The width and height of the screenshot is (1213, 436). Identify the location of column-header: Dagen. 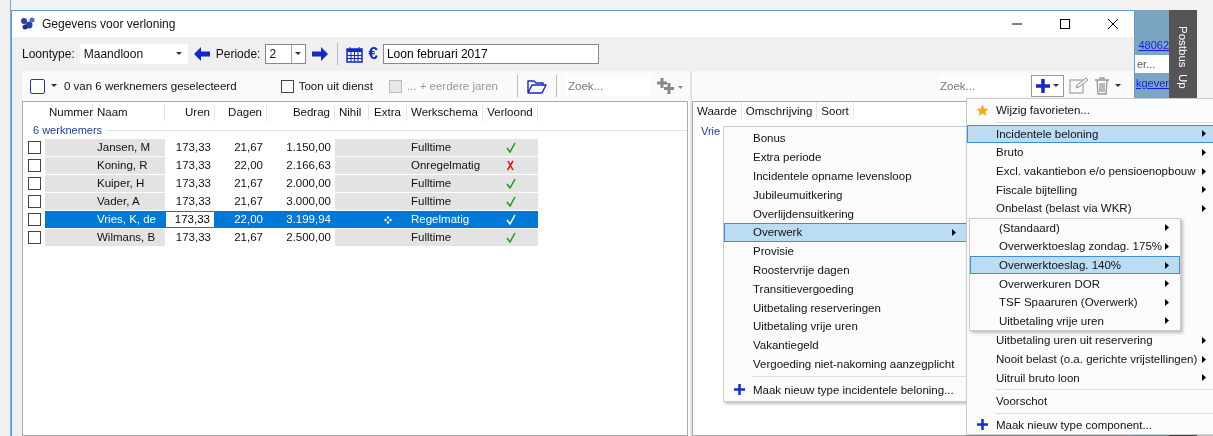
(241, 112).